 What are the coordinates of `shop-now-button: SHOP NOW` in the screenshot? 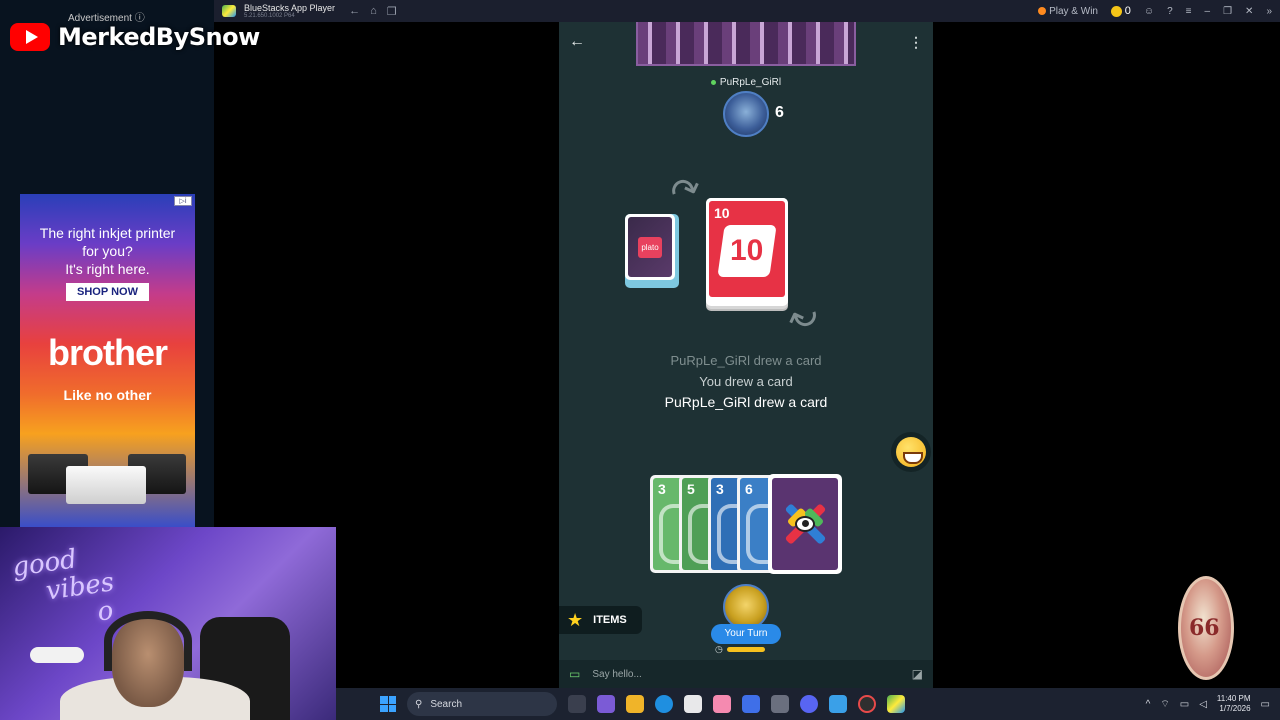 It's located at (107, 292).